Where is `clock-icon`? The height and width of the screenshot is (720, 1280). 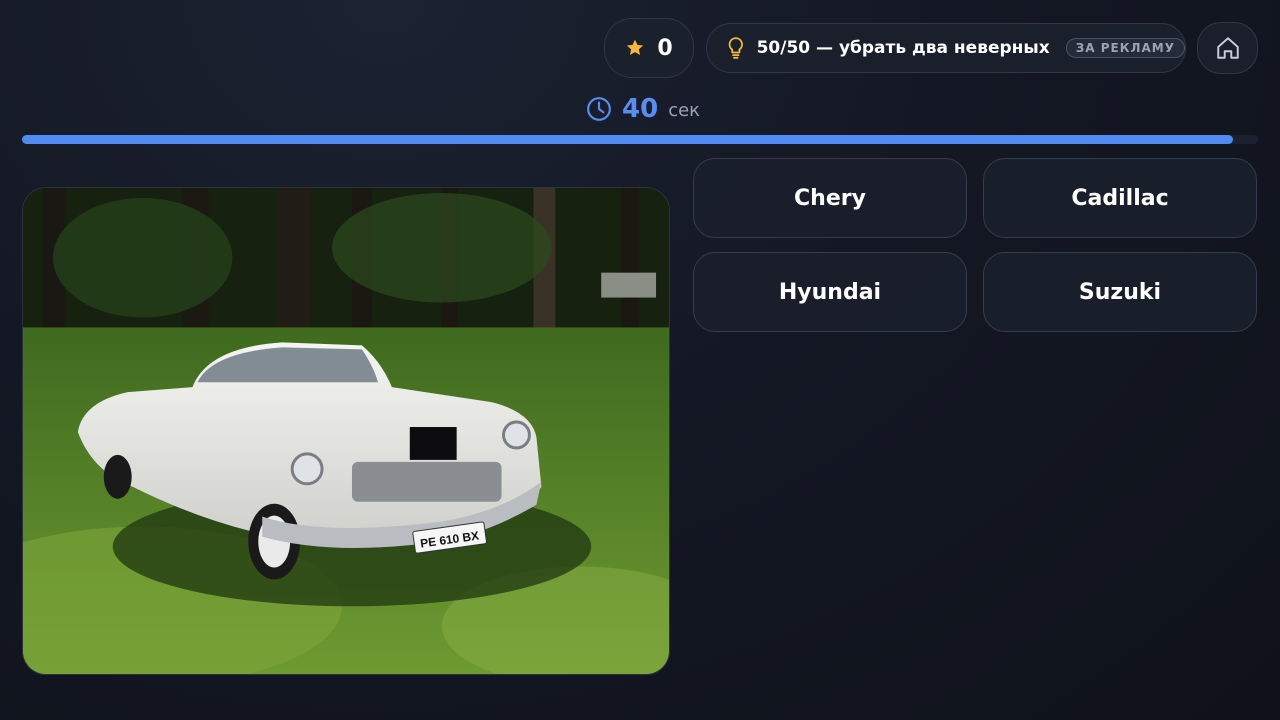 clock-icon is located at coordinates (599, 109).